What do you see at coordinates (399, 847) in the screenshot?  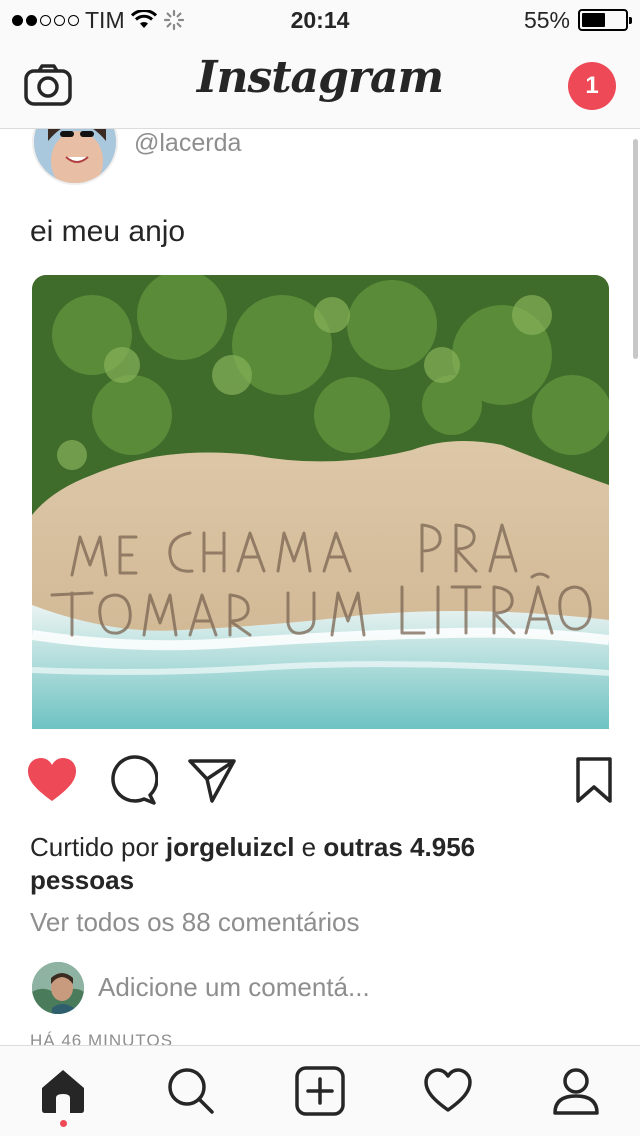 I see `likes-others-count: outras 4.956` at bounding box center [399, 847].